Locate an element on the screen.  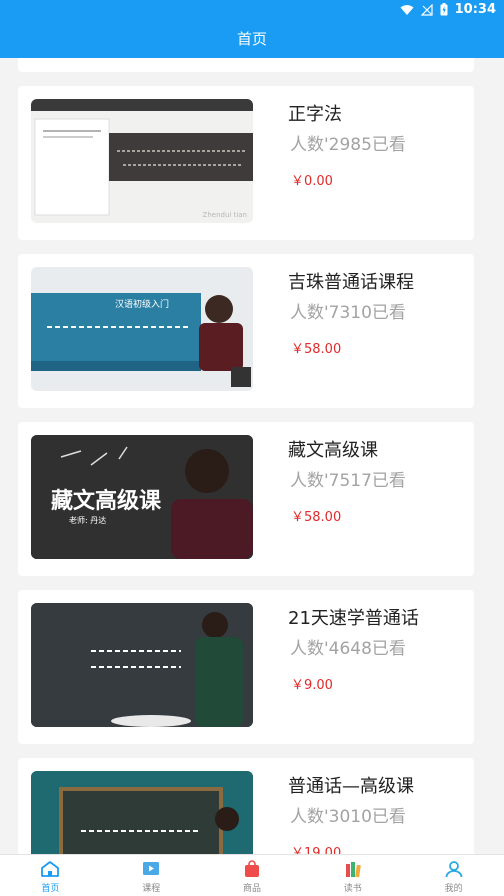
tab-label: 读书 is located at coordinates (352, 889).